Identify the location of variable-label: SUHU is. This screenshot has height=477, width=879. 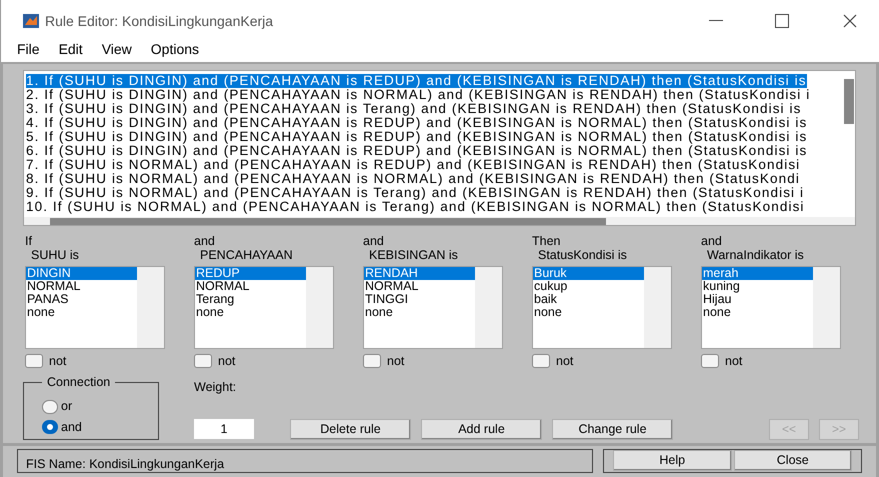
(55, 255).